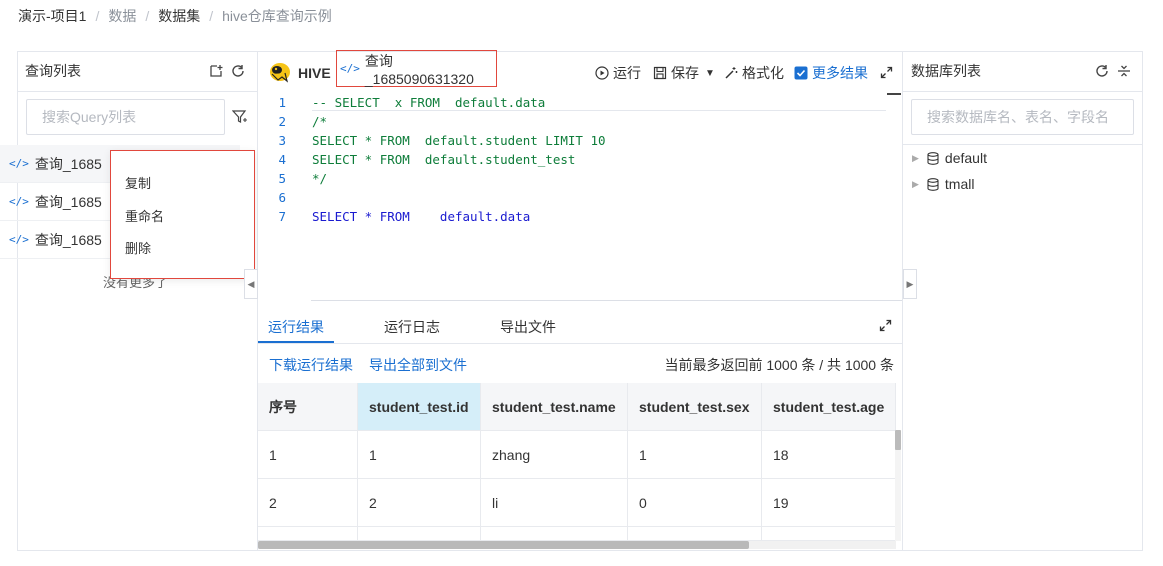 Image resolution: width=1163 pixels, height=566 pixels. I want to click on collapse-left-panel-handle: ◀, so click(251, 284).